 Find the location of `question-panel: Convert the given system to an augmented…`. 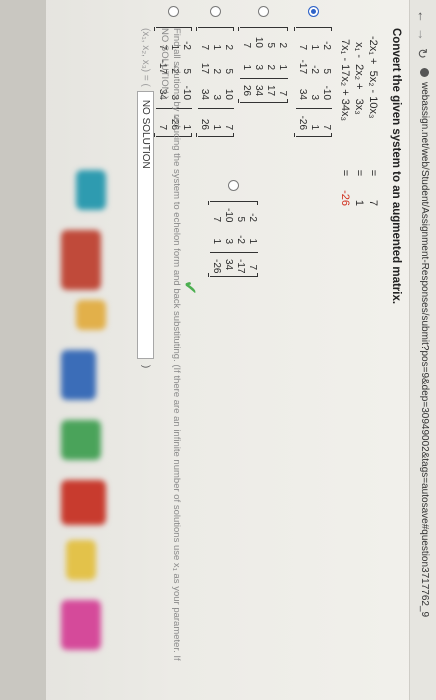

question-panel: Convert the given system to an augmented… is located at coordinates (393, 358).